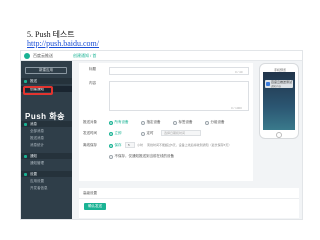  What do you see at coordinates (63, 43) in the screenshot?
I see `caption-url-link: http://push.baidu.com/` at bounding box center [63, 43].